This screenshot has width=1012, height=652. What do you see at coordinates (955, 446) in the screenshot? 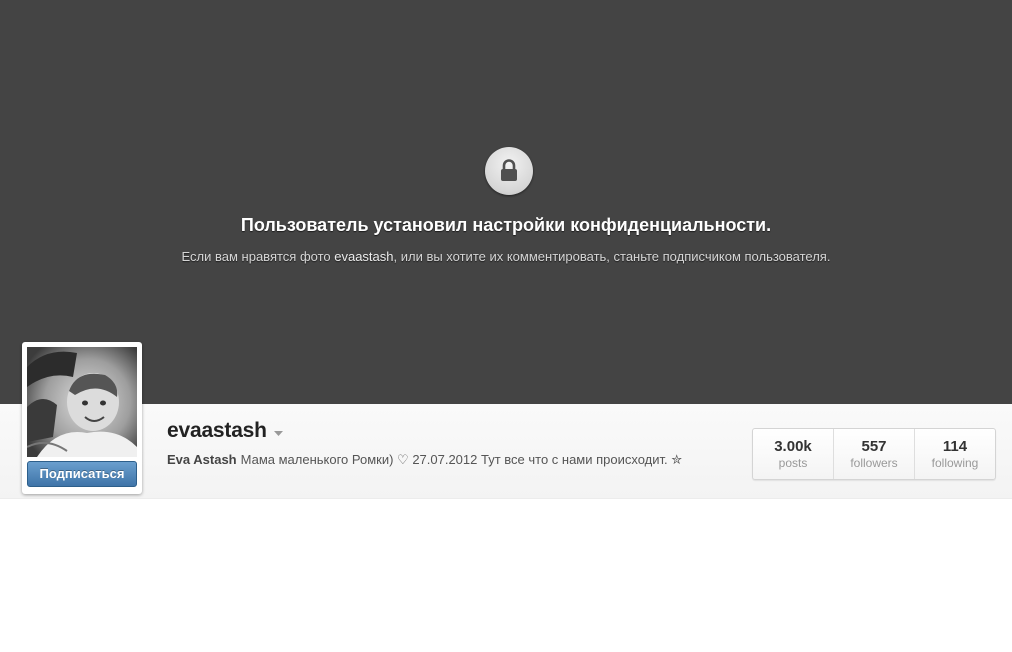
I see `stat-following-value: 114` at bounding box center [955, 446].